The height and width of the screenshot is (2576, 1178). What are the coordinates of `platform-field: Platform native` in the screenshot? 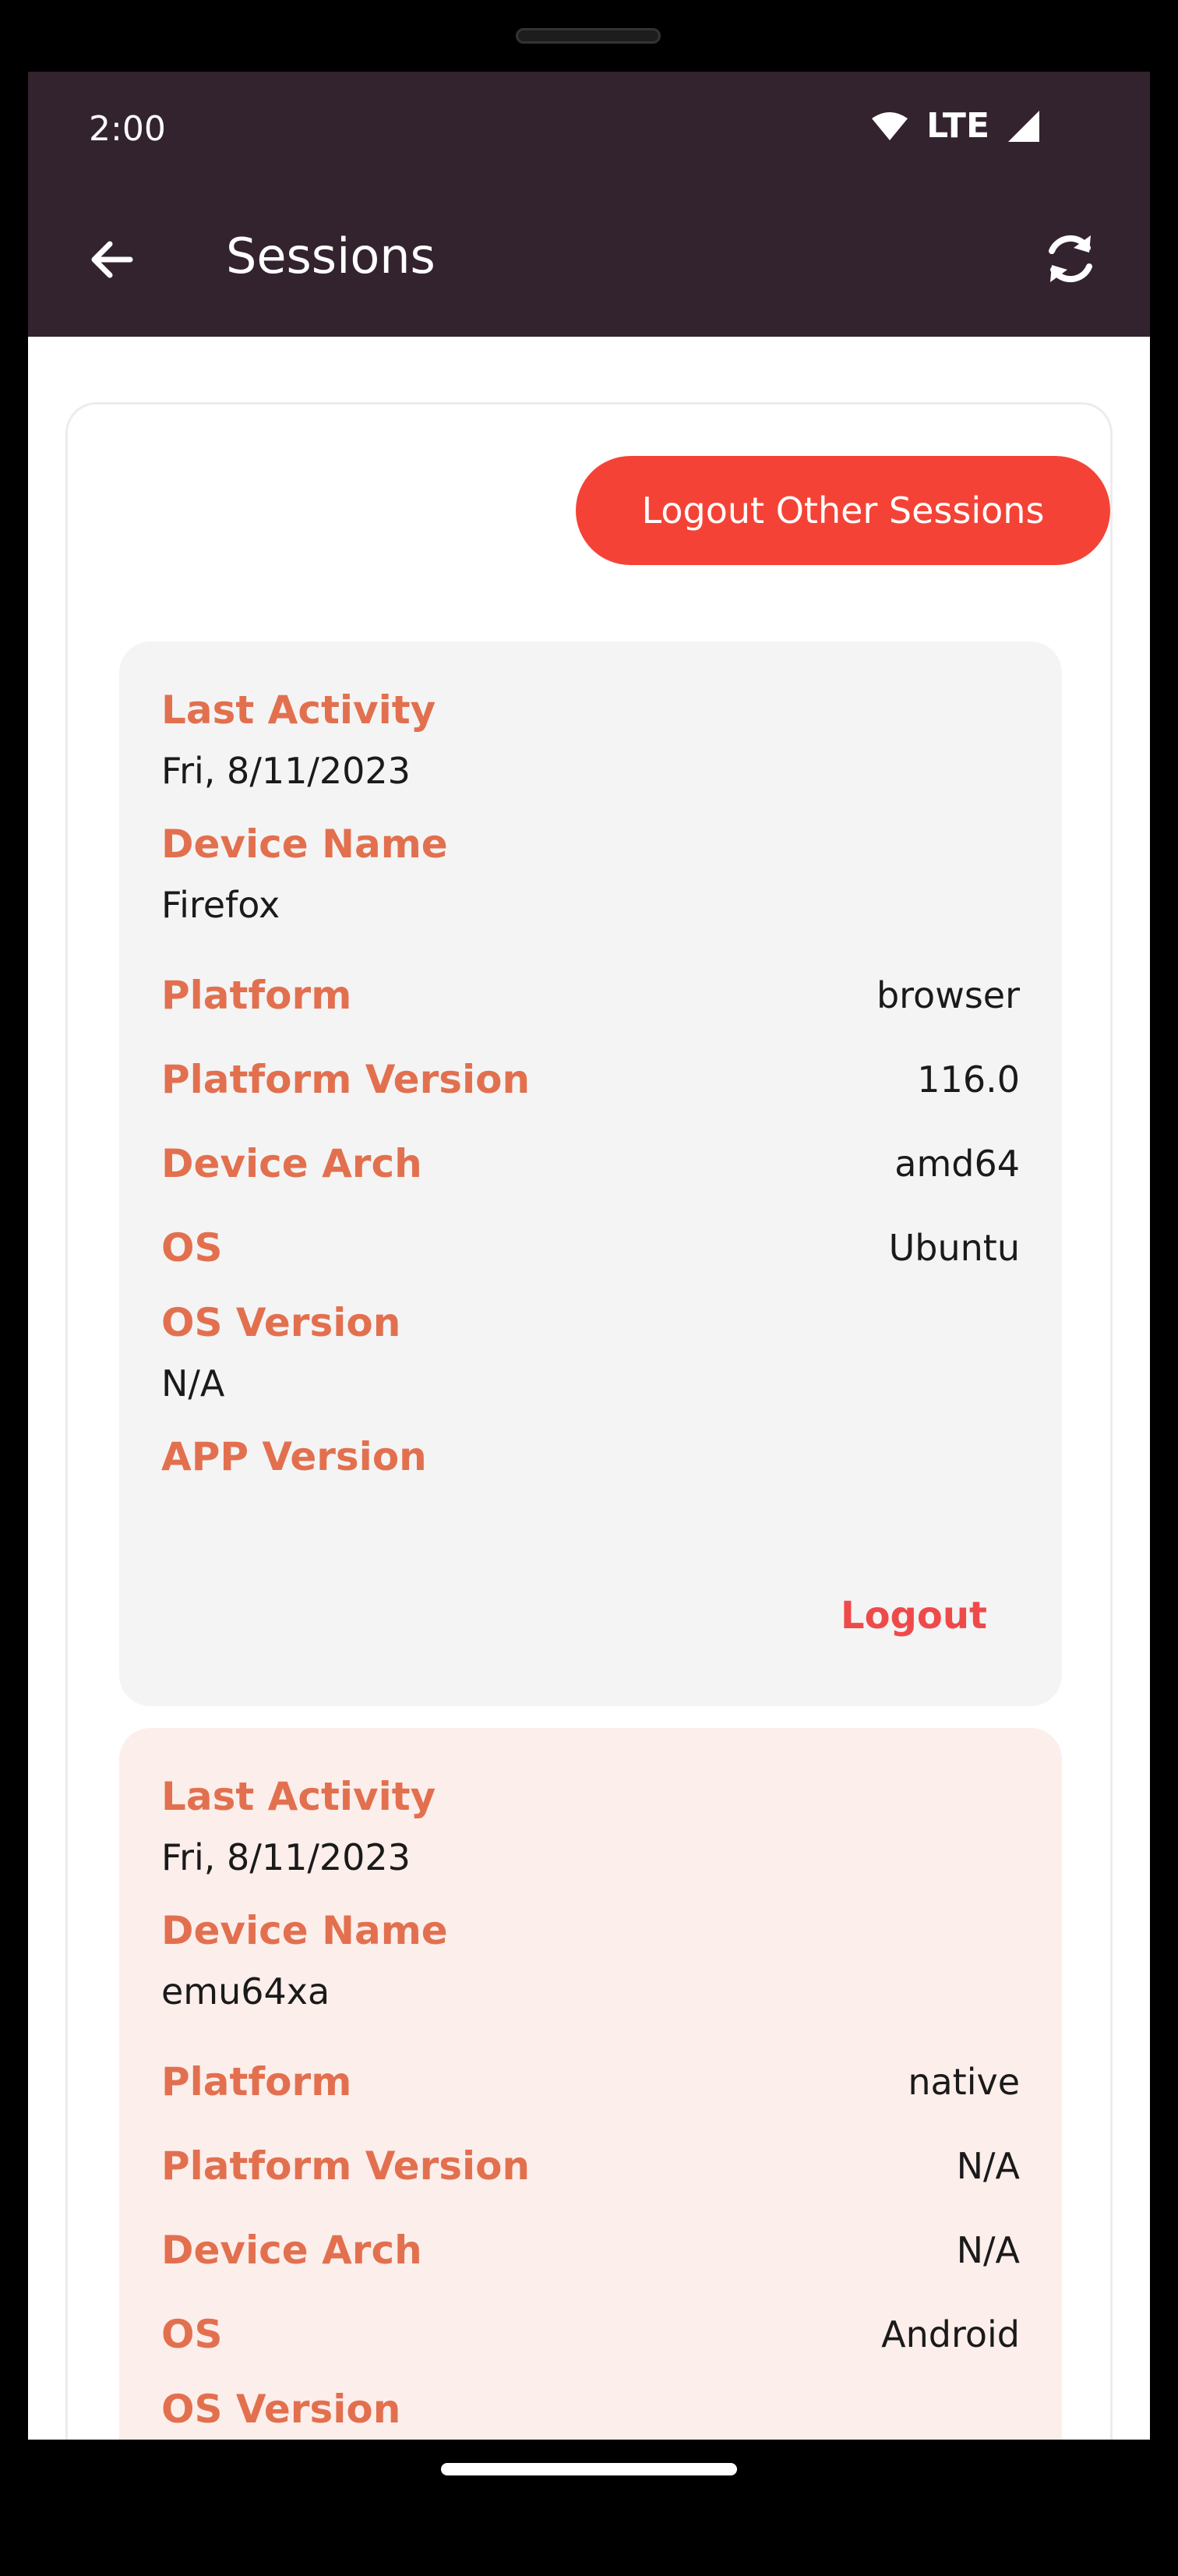 It's located at (590, 2082).